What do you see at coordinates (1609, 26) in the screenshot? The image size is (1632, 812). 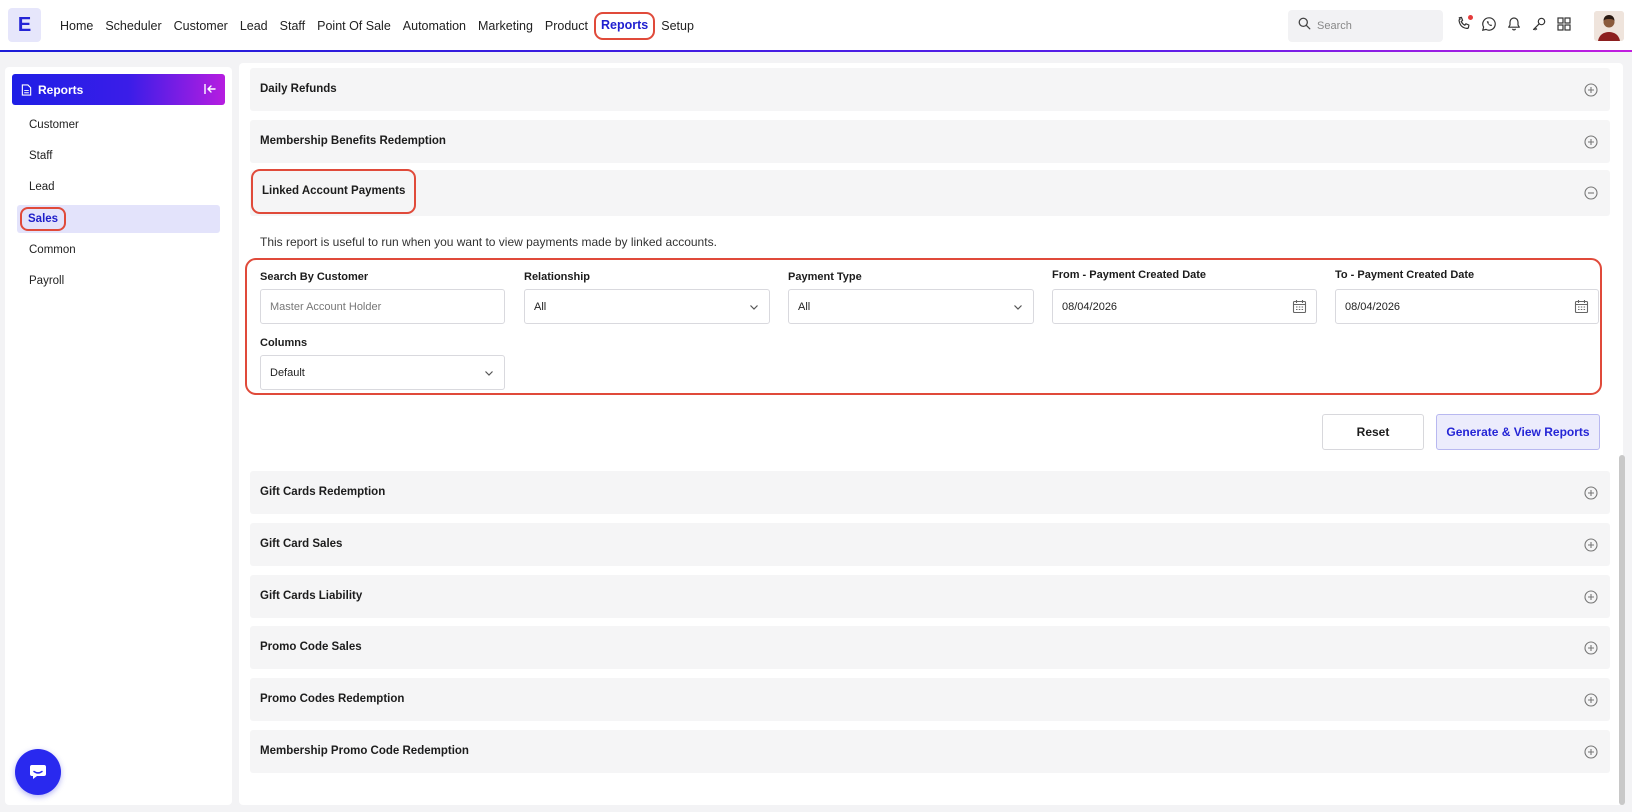 I see `user-avatar` at bounding box center [1609, 26].